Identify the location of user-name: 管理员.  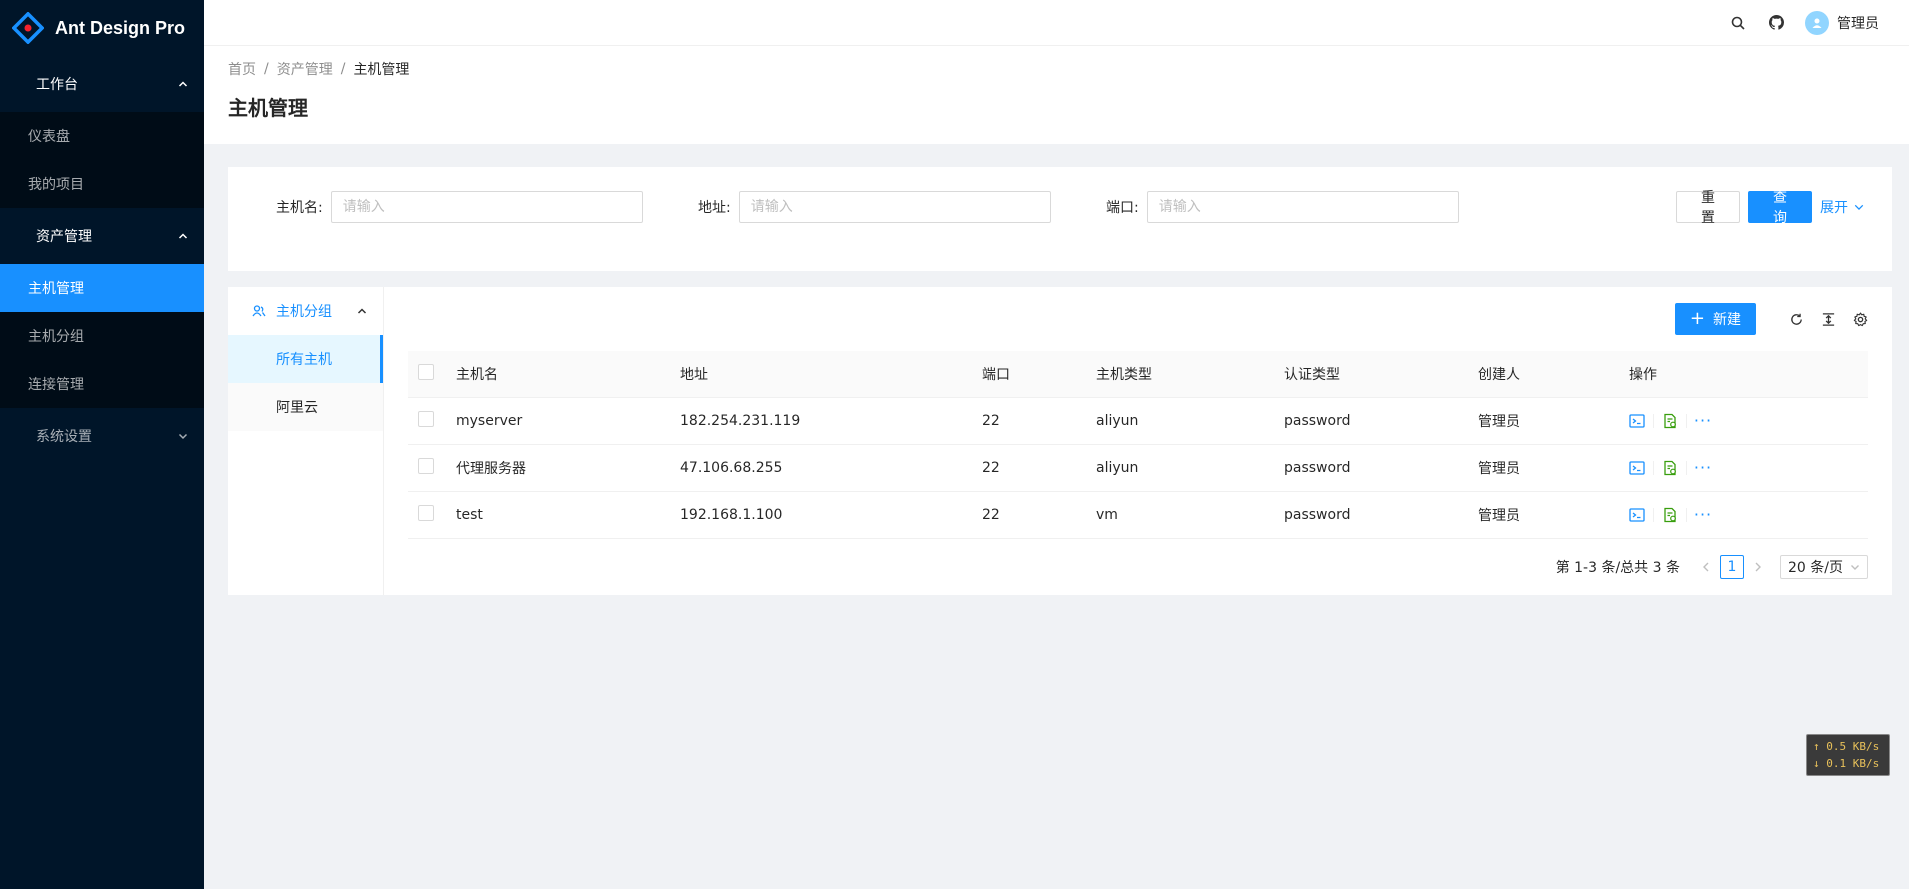
(1858, 23).